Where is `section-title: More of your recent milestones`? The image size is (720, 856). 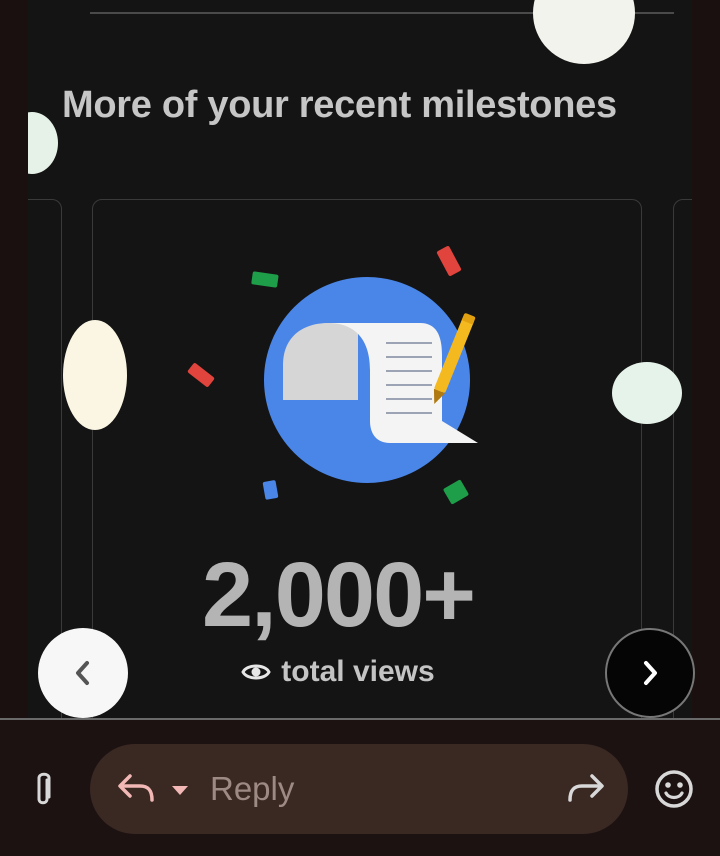 section-title: More of your recent milestones is located at coordinates (339, 105).